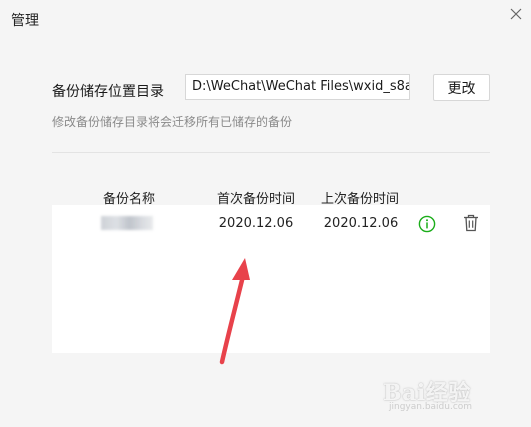 This screenshot has height=427, width=531. I want to click on backup-path-field: D:\WeChat\WeChat Files\wxid_s8aodz, so click(297, 87).